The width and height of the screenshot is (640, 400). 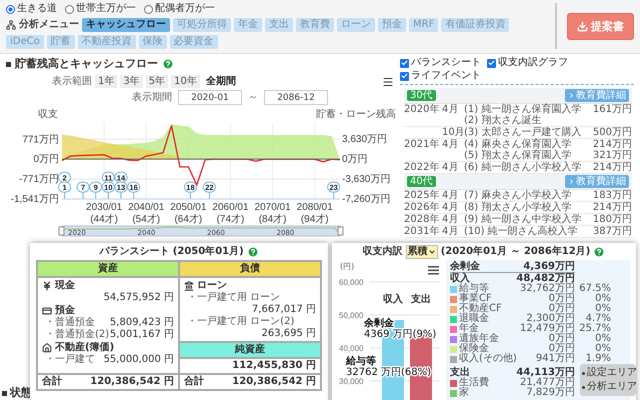 What do you see at coordinates (550, 319) in the screenshot?
I see `legend-amount: 2,300万円` at bounding box center [550, 319].